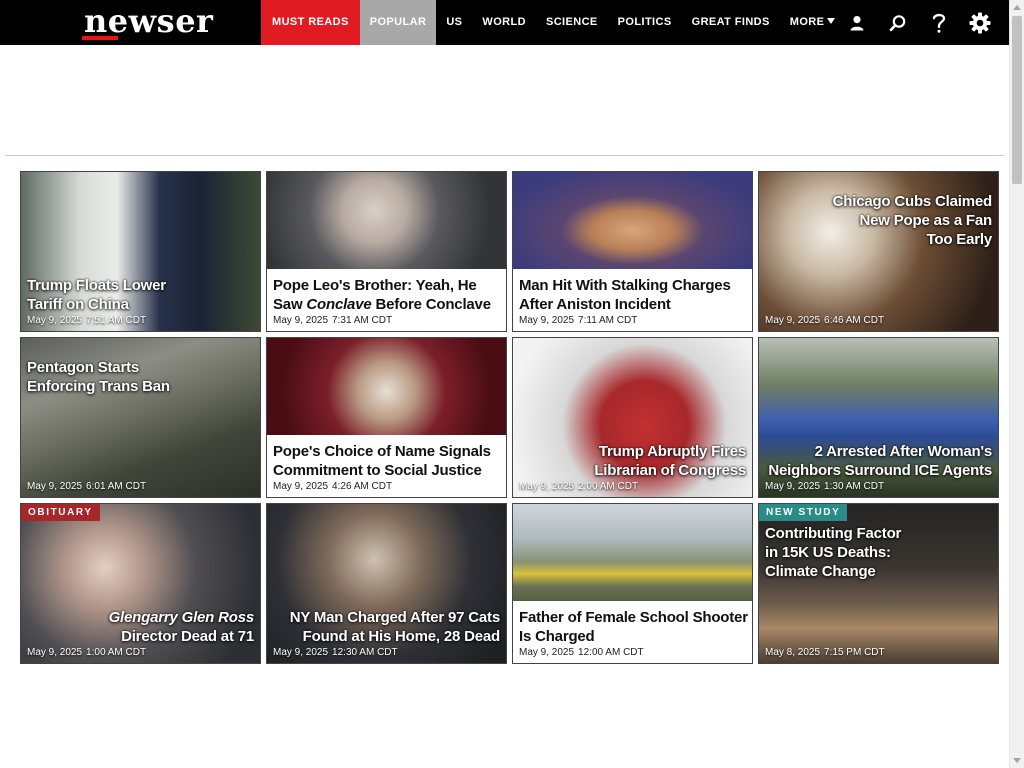 This screenshot has height=768, width=1024. I want to click on obituary-tag: OBITUARY, so click(60, 512).